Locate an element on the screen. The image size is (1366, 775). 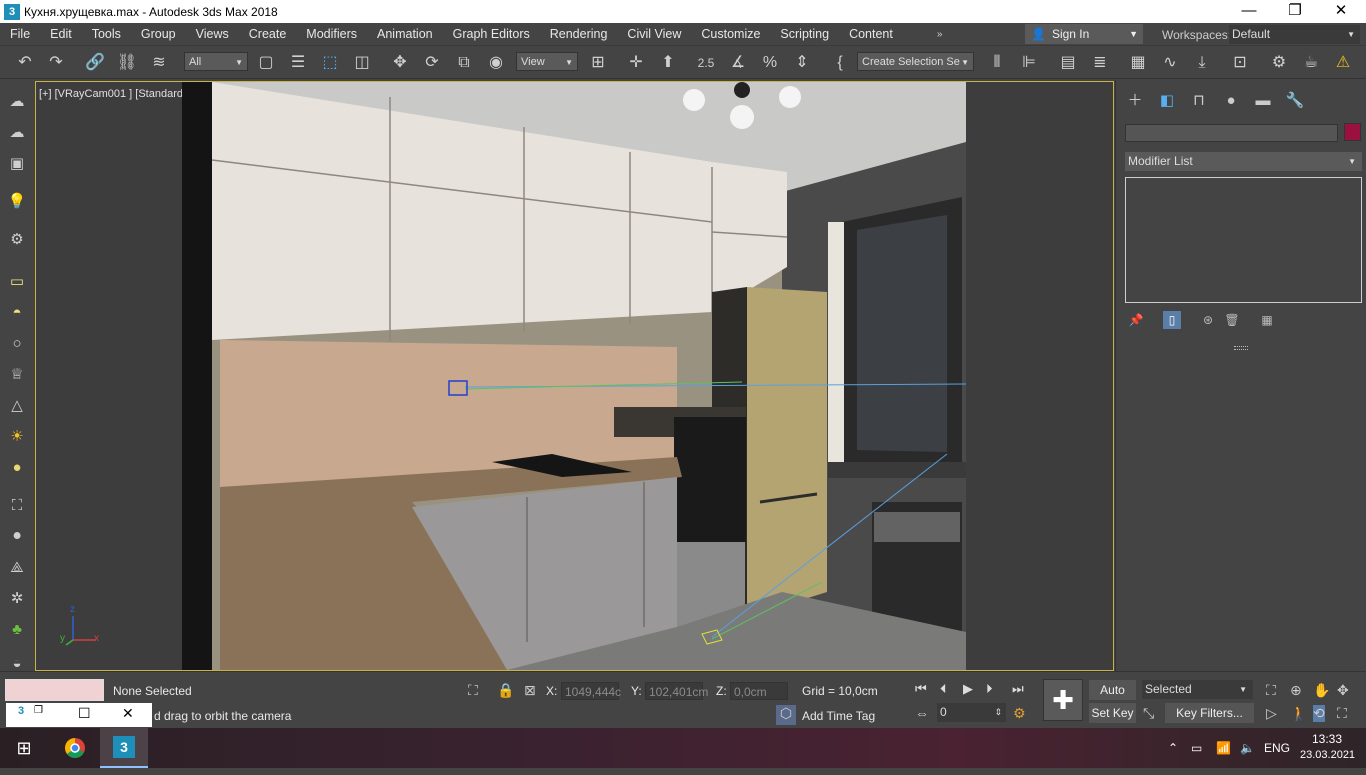
vray-fur-icon: ✲ is located at coordinates (17, 599).